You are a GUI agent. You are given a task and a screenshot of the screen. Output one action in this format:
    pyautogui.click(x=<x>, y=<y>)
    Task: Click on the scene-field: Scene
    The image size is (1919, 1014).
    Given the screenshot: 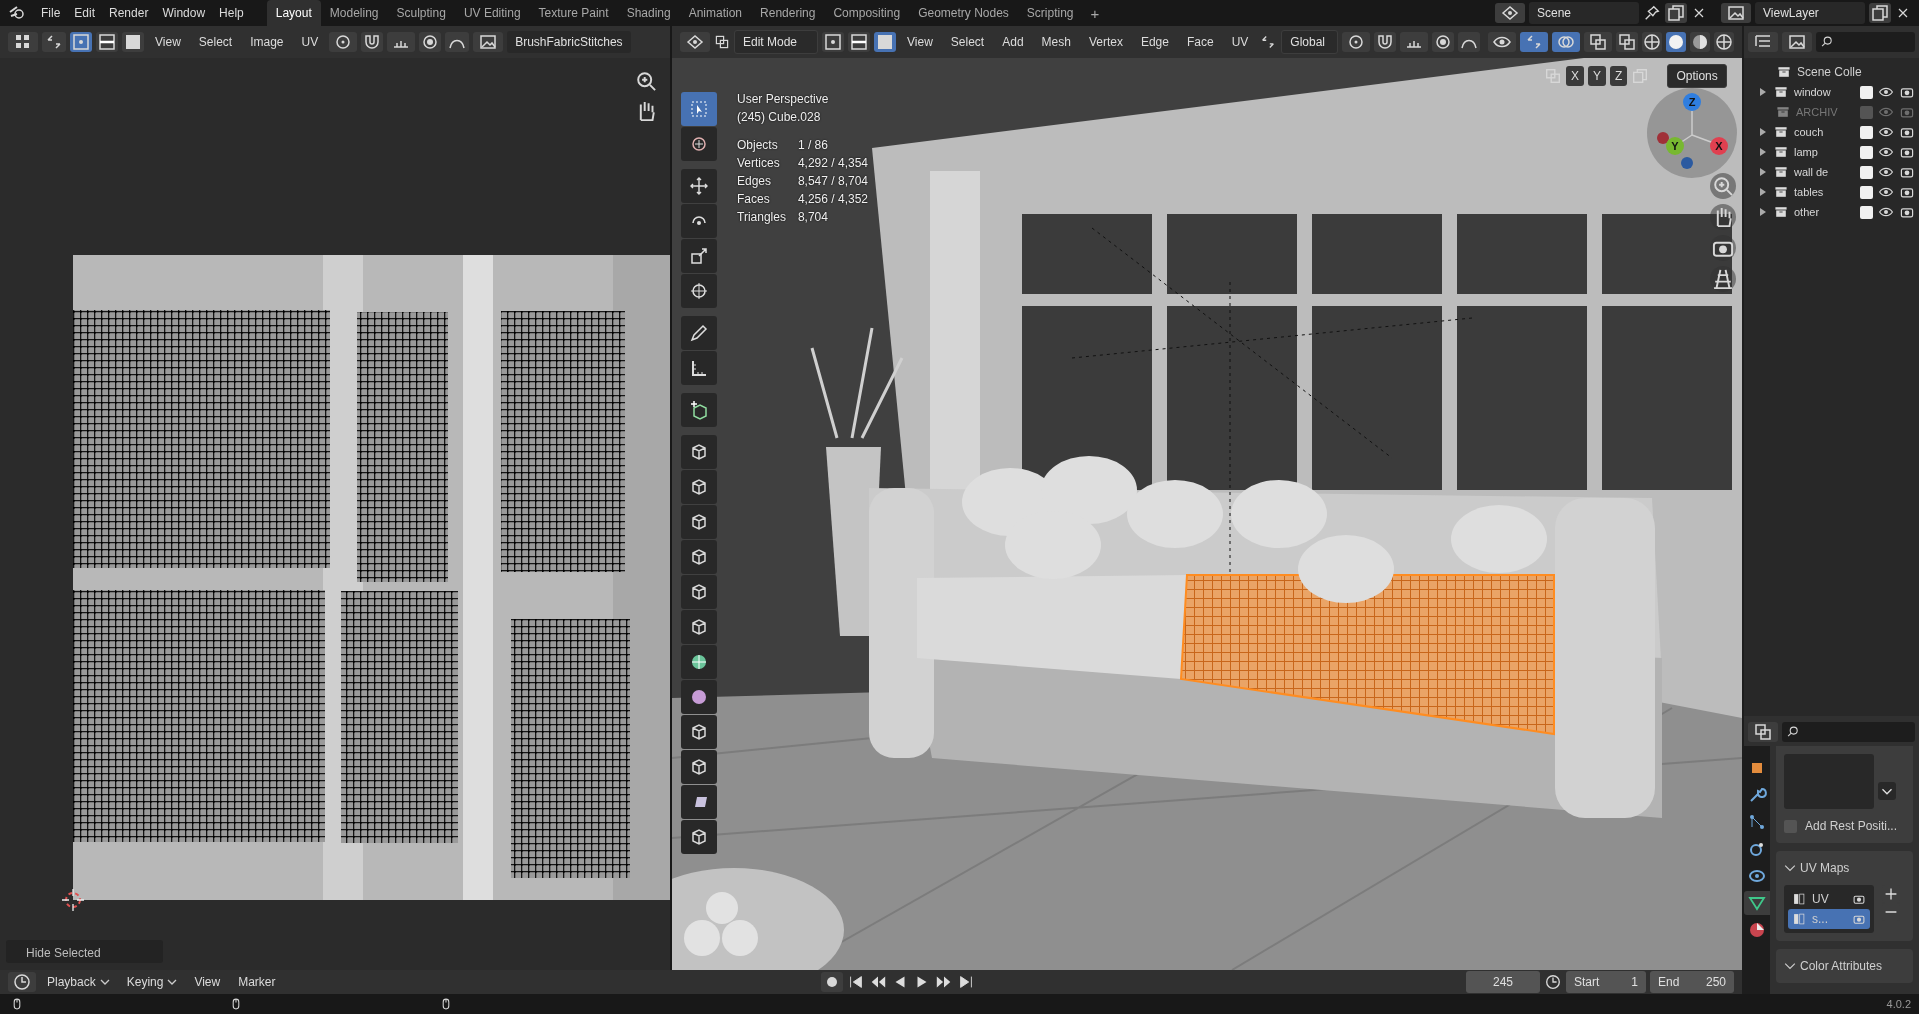 What is the action you would take?
    pyautogui.click(x=1584, y=13)
    